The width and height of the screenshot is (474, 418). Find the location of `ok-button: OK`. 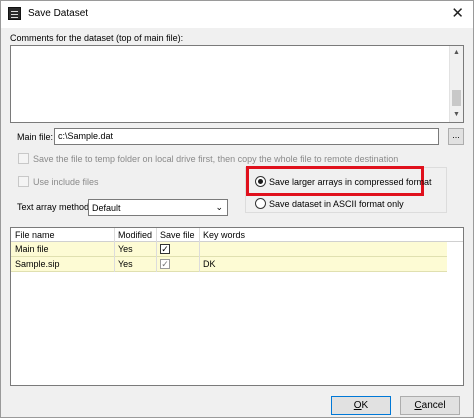

ok-button: OK is located at coordinates (361, 405).